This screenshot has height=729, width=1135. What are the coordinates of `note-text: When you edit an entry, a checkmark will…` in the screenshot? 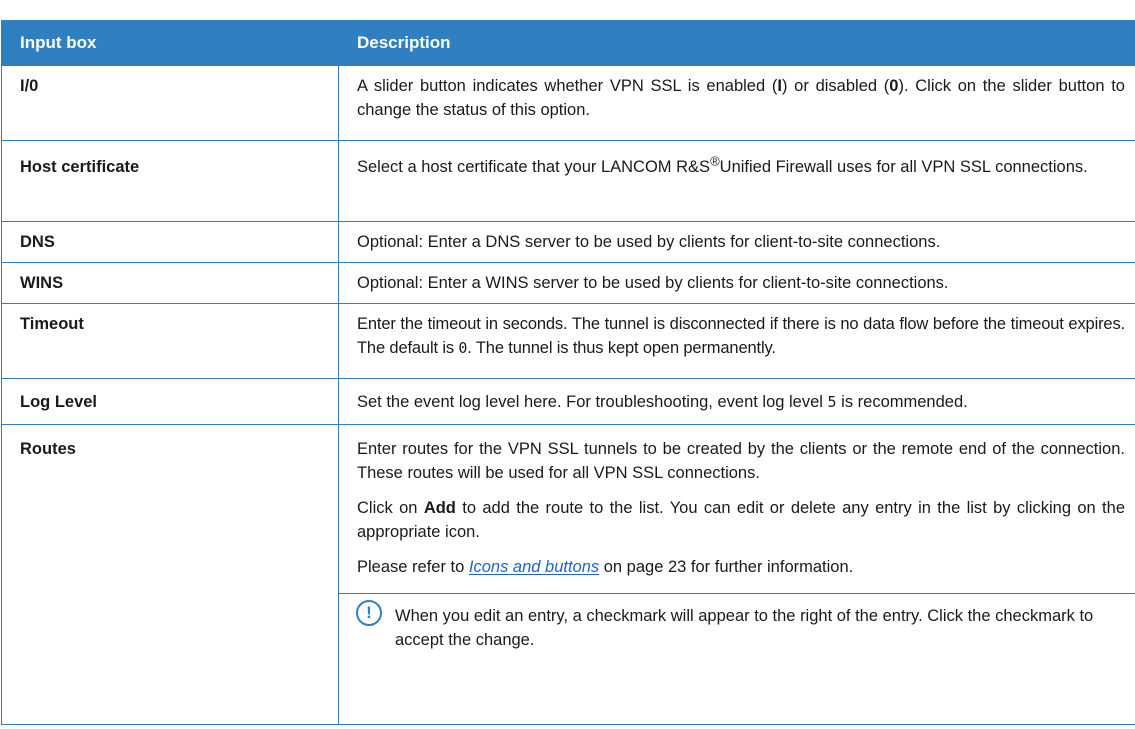 It's located at (744, 628).